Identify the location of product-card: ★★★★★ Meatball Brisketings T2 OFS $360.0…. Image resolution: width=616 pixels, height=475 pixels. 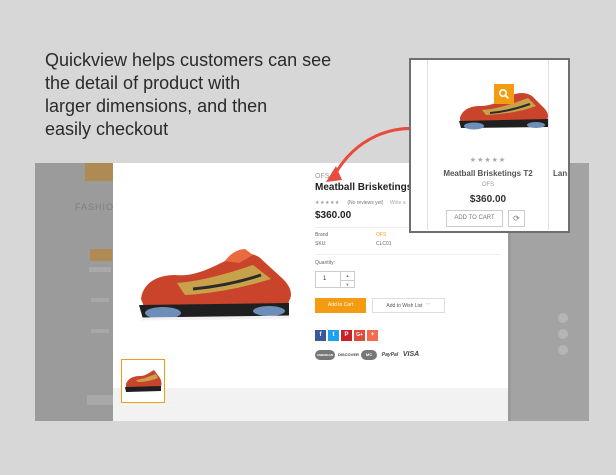
(488, 145).